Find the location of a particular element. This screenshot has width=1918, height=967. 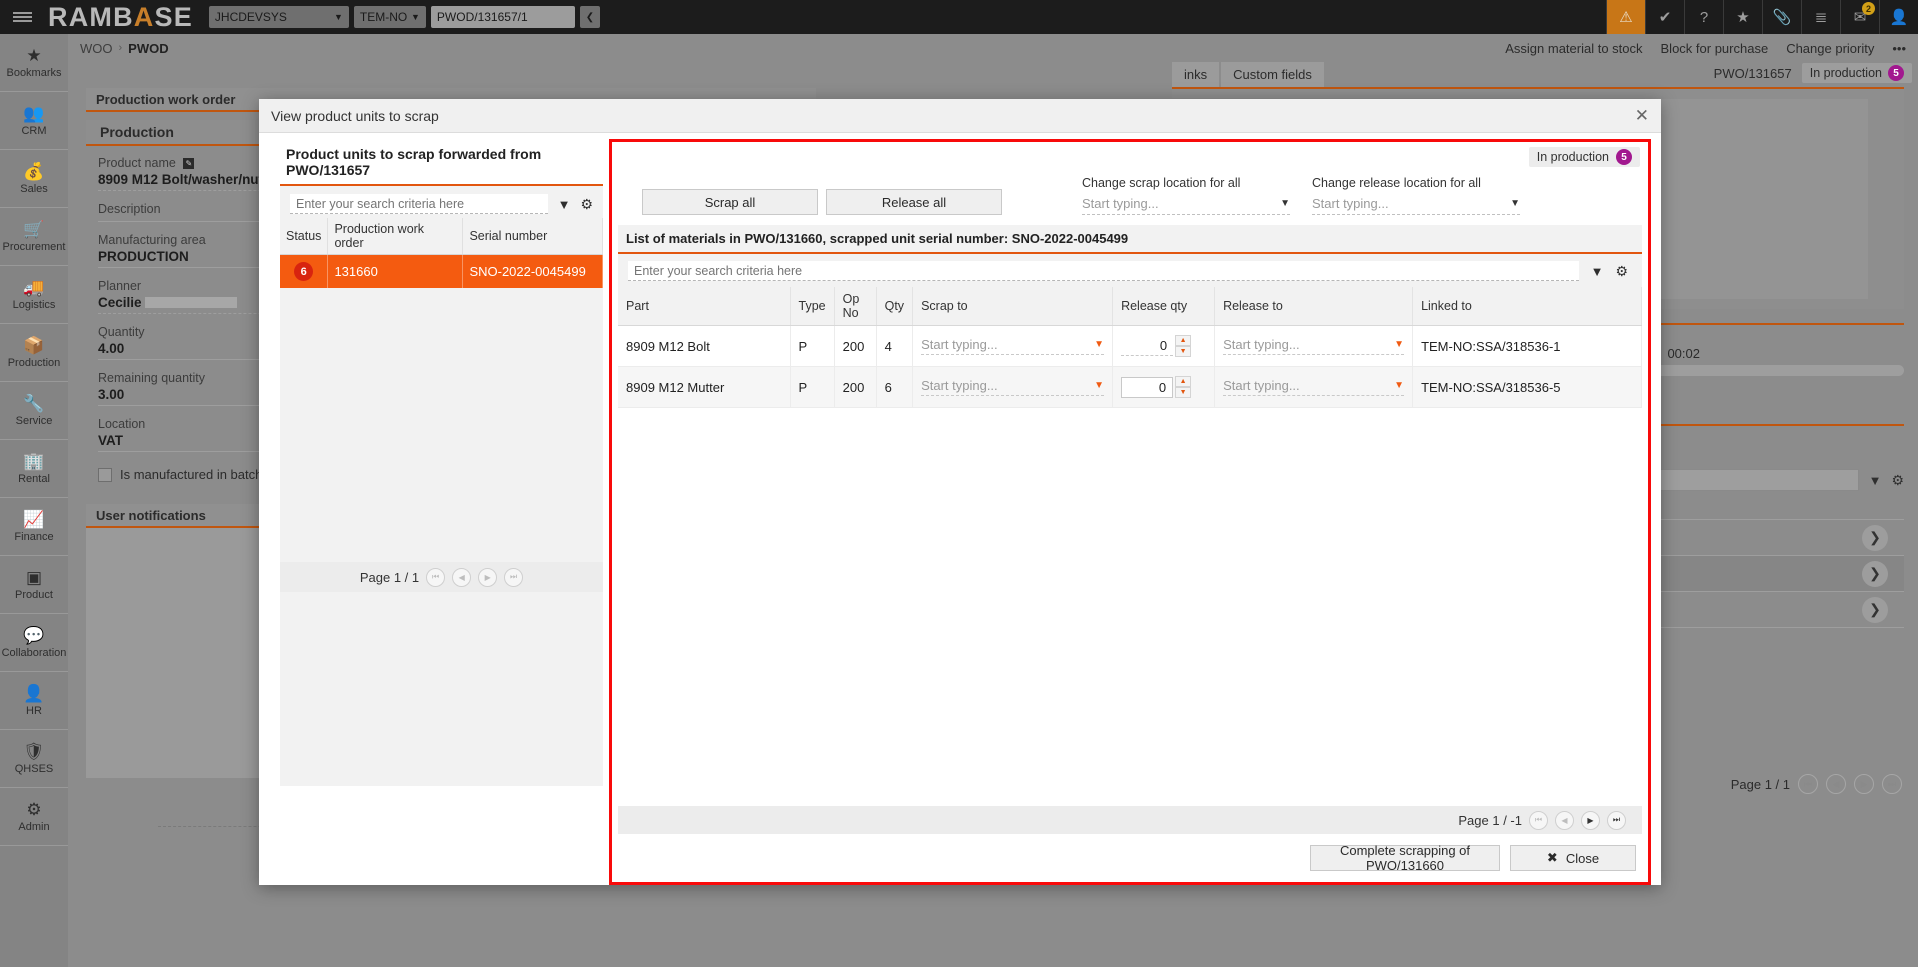

list-icon: ≣ is located at coordinates (1820, 17).